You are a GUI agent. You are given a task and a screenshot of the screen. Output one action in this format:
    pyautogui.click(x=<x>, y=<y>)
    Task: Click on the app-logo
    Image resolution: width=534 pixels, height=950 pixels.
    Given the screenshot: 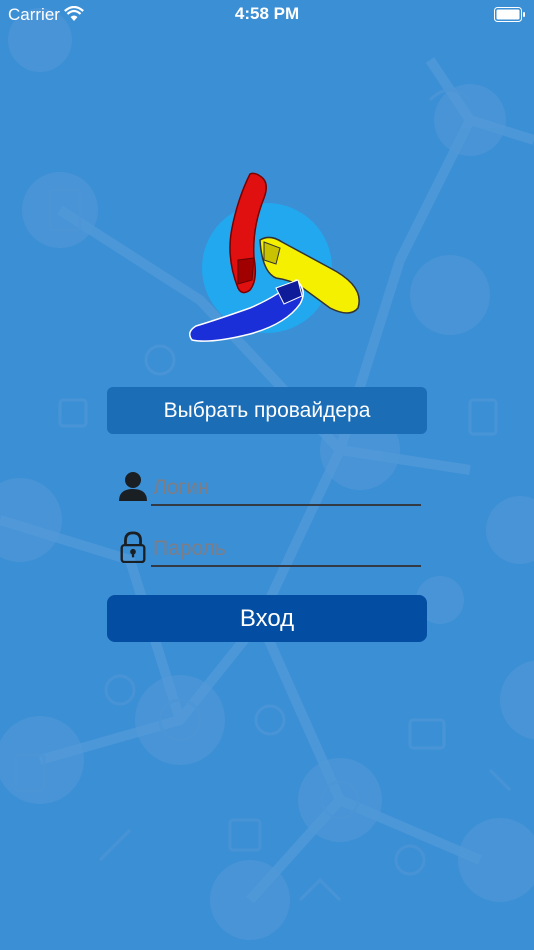 What is the action you would take?
    pyautogui.click(x=274, y=257)
    